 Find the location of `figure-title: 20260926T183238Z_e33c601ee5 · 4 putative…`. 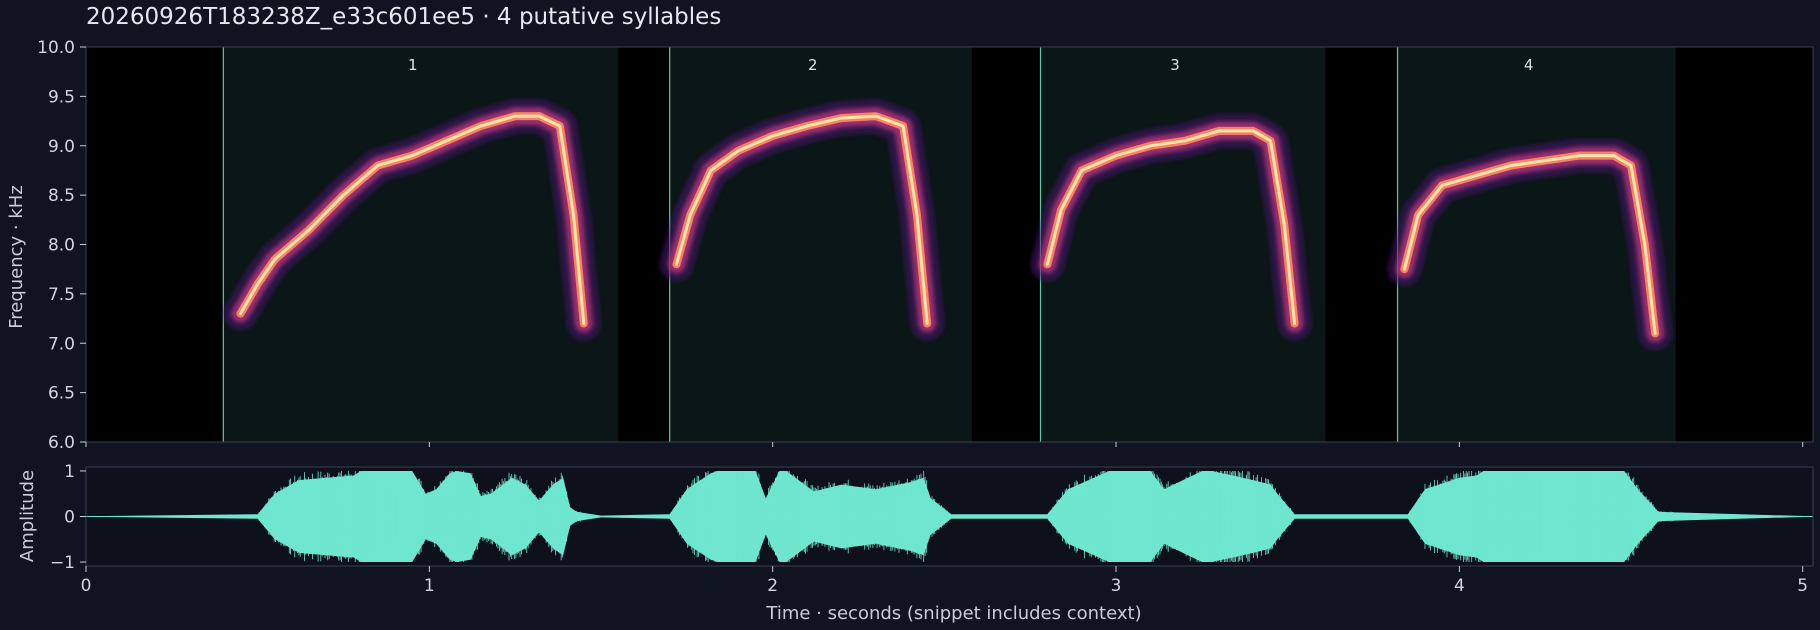

figure-title: 20260926T183238Z_e33c601ee5 · 4 putative… is located at coordinates (403, 17).